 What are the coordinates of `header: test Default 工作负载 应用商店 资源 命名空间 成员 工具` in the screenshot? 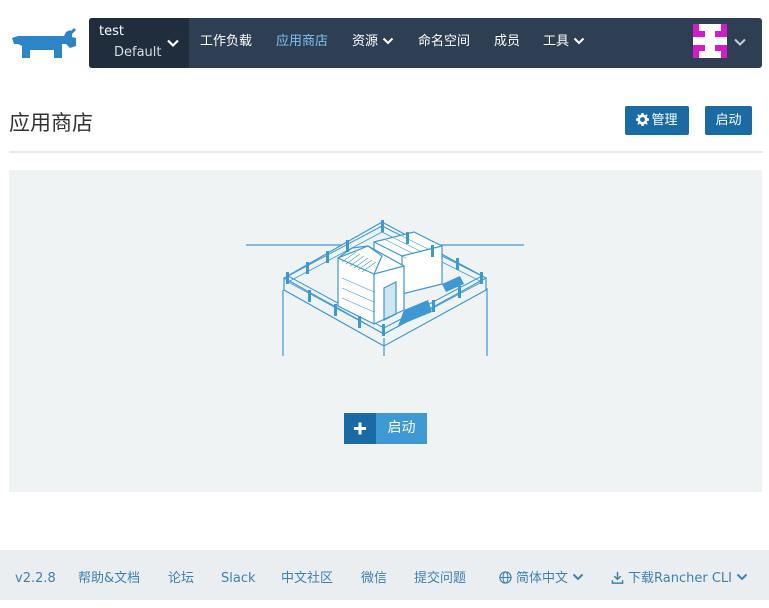 It's located at (384, 44).